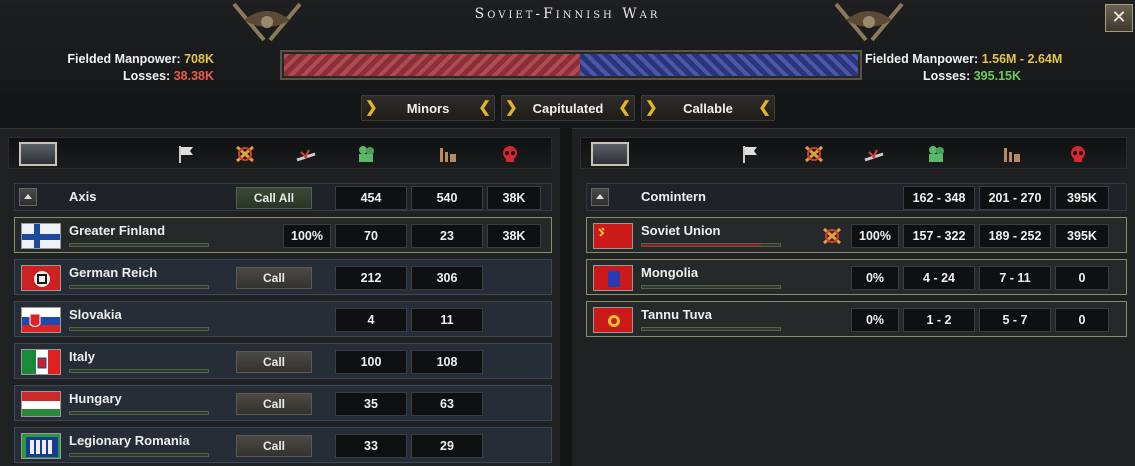 This screenshot has height=466, width=1135. I want to click on faction-divisions: 454, so click(371, 198).